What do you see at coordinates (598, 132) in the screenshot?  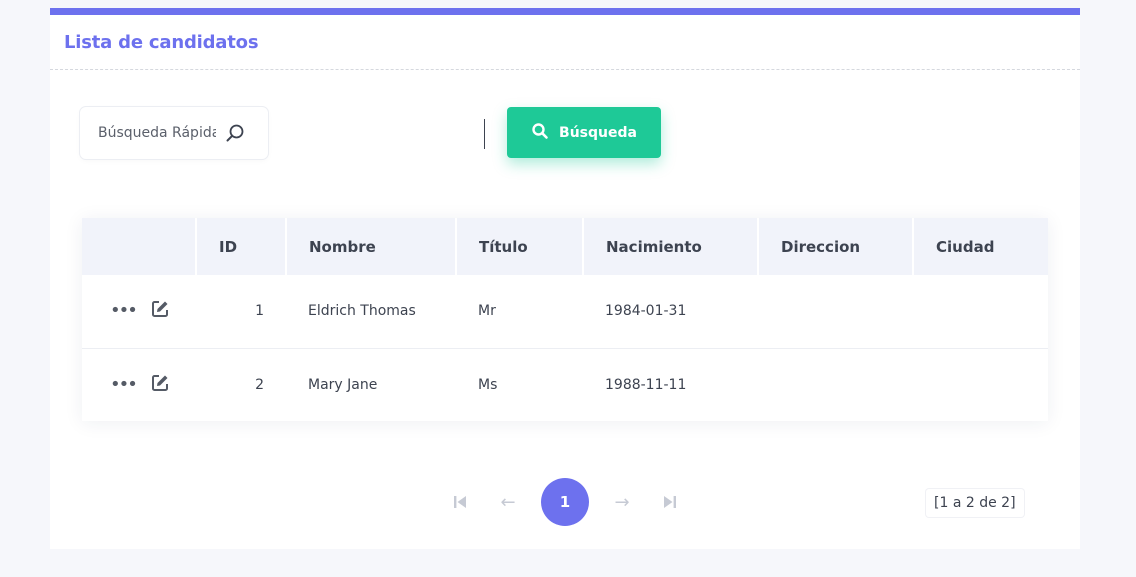 I see `search-button-label: Búsqueda` at bounding box center [598, 132].